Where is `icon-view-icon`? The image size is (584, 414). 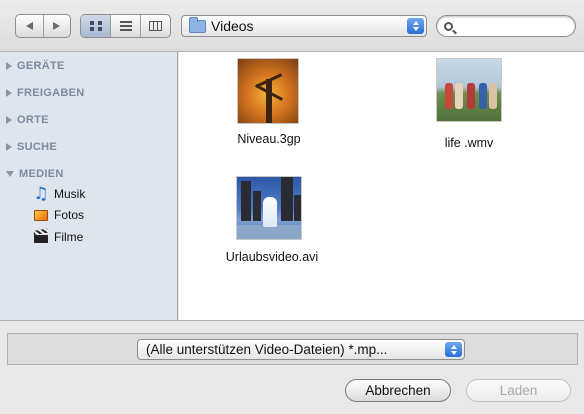
icon-view-icon is located at coordinates (95, 26).